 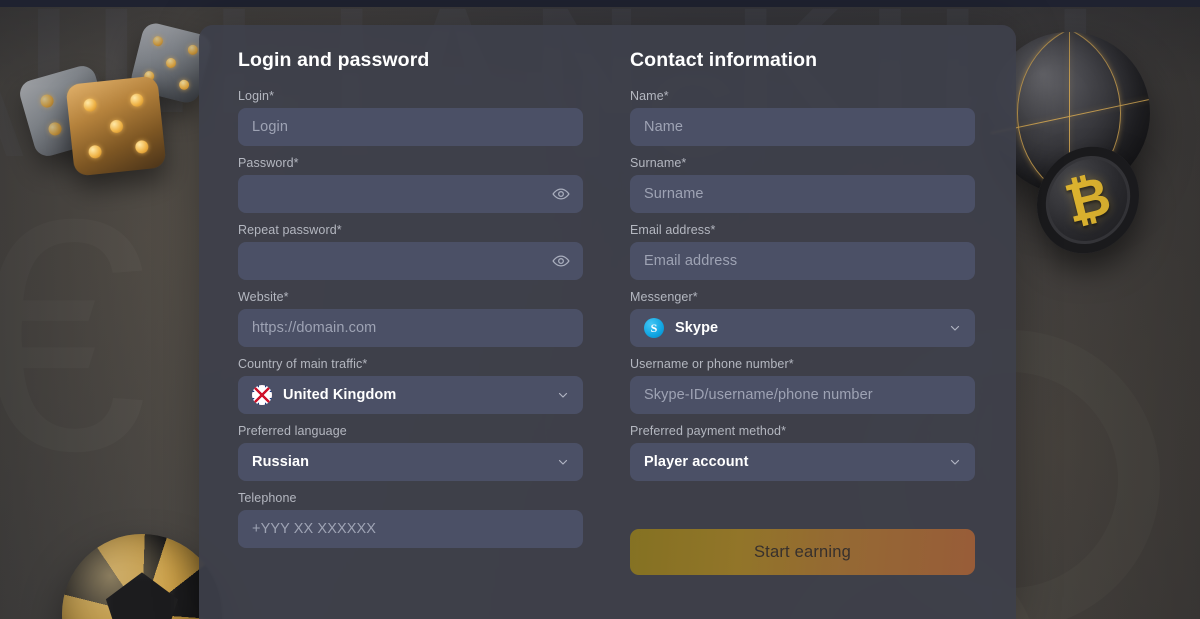 What do you see at coordinates (664, 127) in the screenshot?
I see `name-input-placeholder: Name` at bounding box center [664, 127].